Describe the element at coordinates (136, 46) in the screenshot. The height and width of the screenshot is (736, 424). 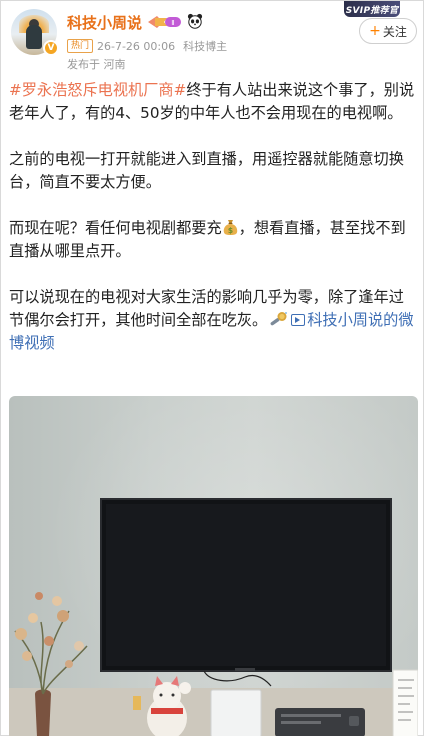
I see `timestamp: 26-7-26 00:06` at that location.